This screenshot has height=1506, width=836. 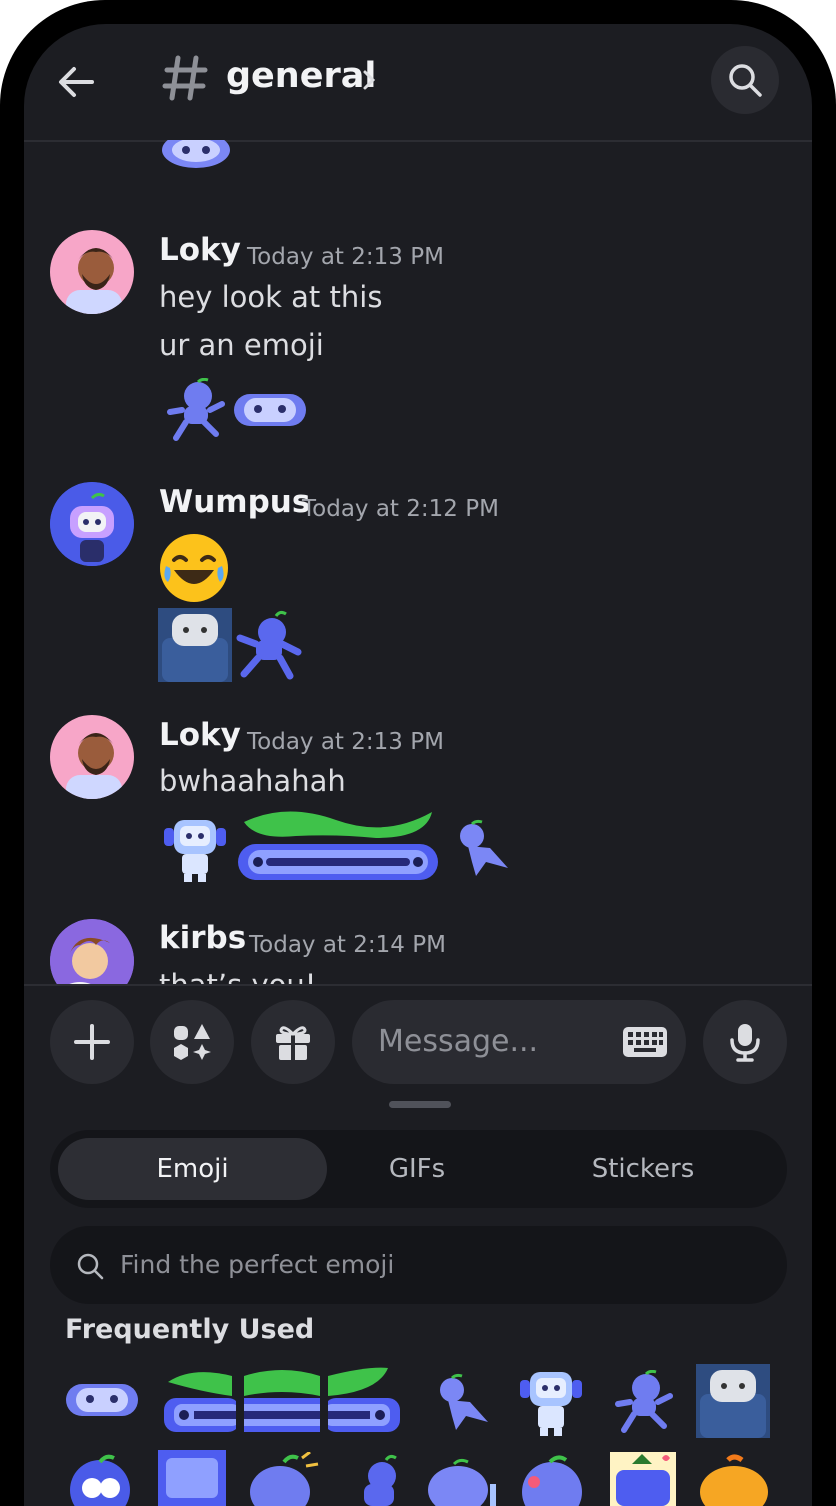 I want to click on gift-button, so click(x=293, y=1042).